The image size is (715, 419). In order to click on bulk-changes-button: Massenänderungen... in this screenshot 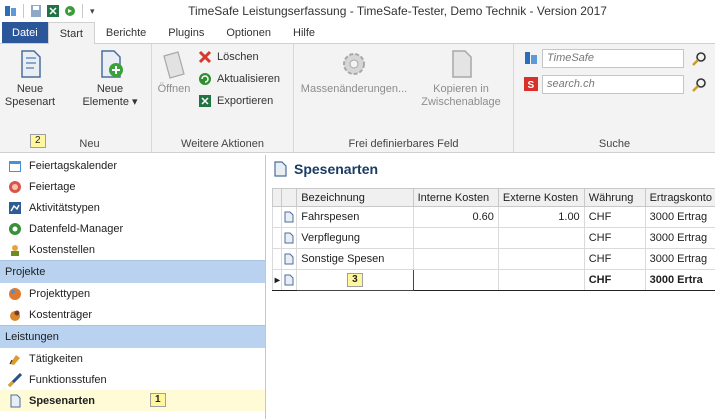, I will do `click(354, 72)`.